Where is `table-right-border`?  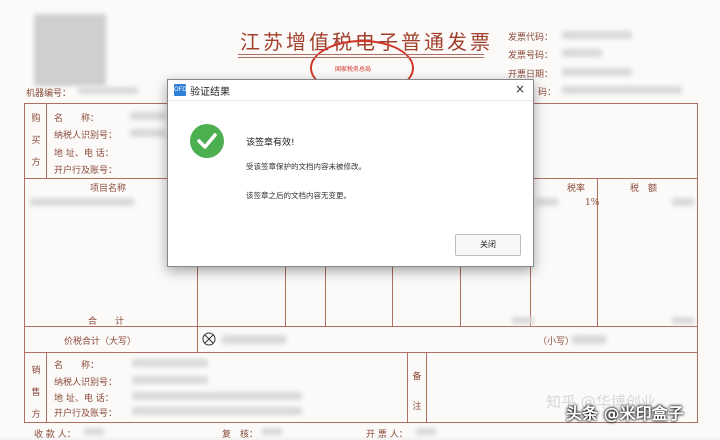 table-right-border is located at coordinates (697, 263).